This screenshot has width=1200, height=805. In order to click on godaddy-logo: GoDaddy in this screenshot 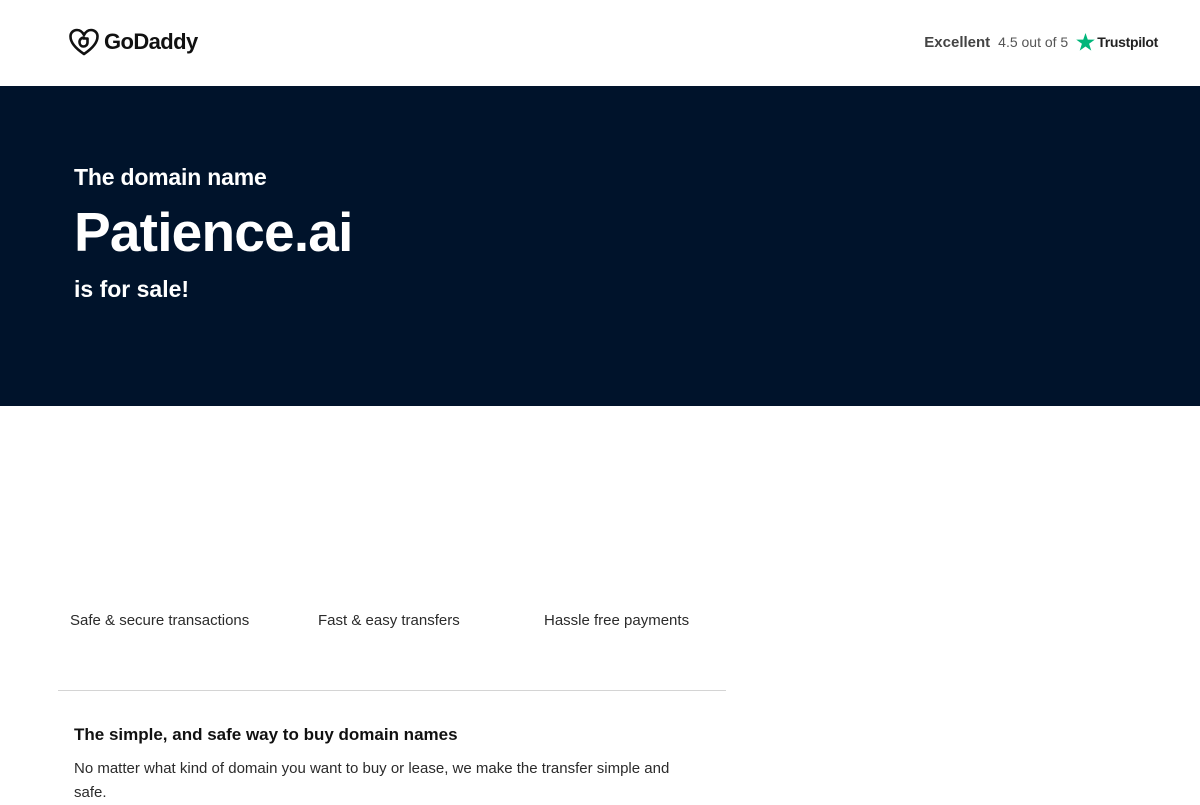, I will do `click(133, 42)`.